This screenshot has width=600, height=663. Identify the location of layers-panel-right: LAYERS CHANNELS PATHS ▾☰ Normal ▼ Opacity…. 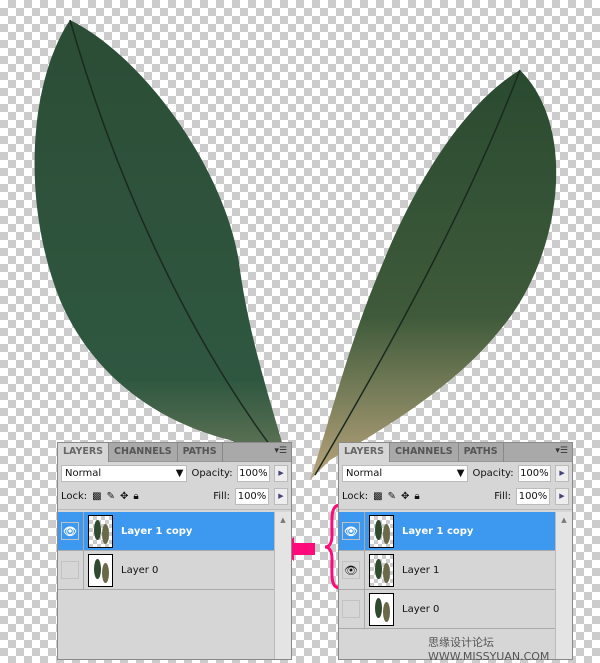
(455, 551).